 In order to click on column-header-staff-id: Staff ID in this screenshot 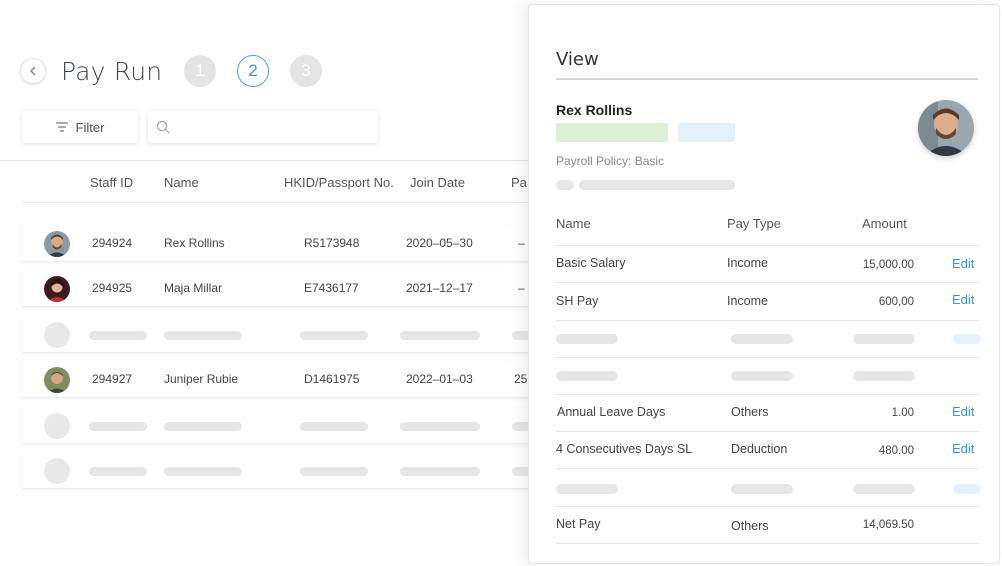, I will do `click(112, 182)`.